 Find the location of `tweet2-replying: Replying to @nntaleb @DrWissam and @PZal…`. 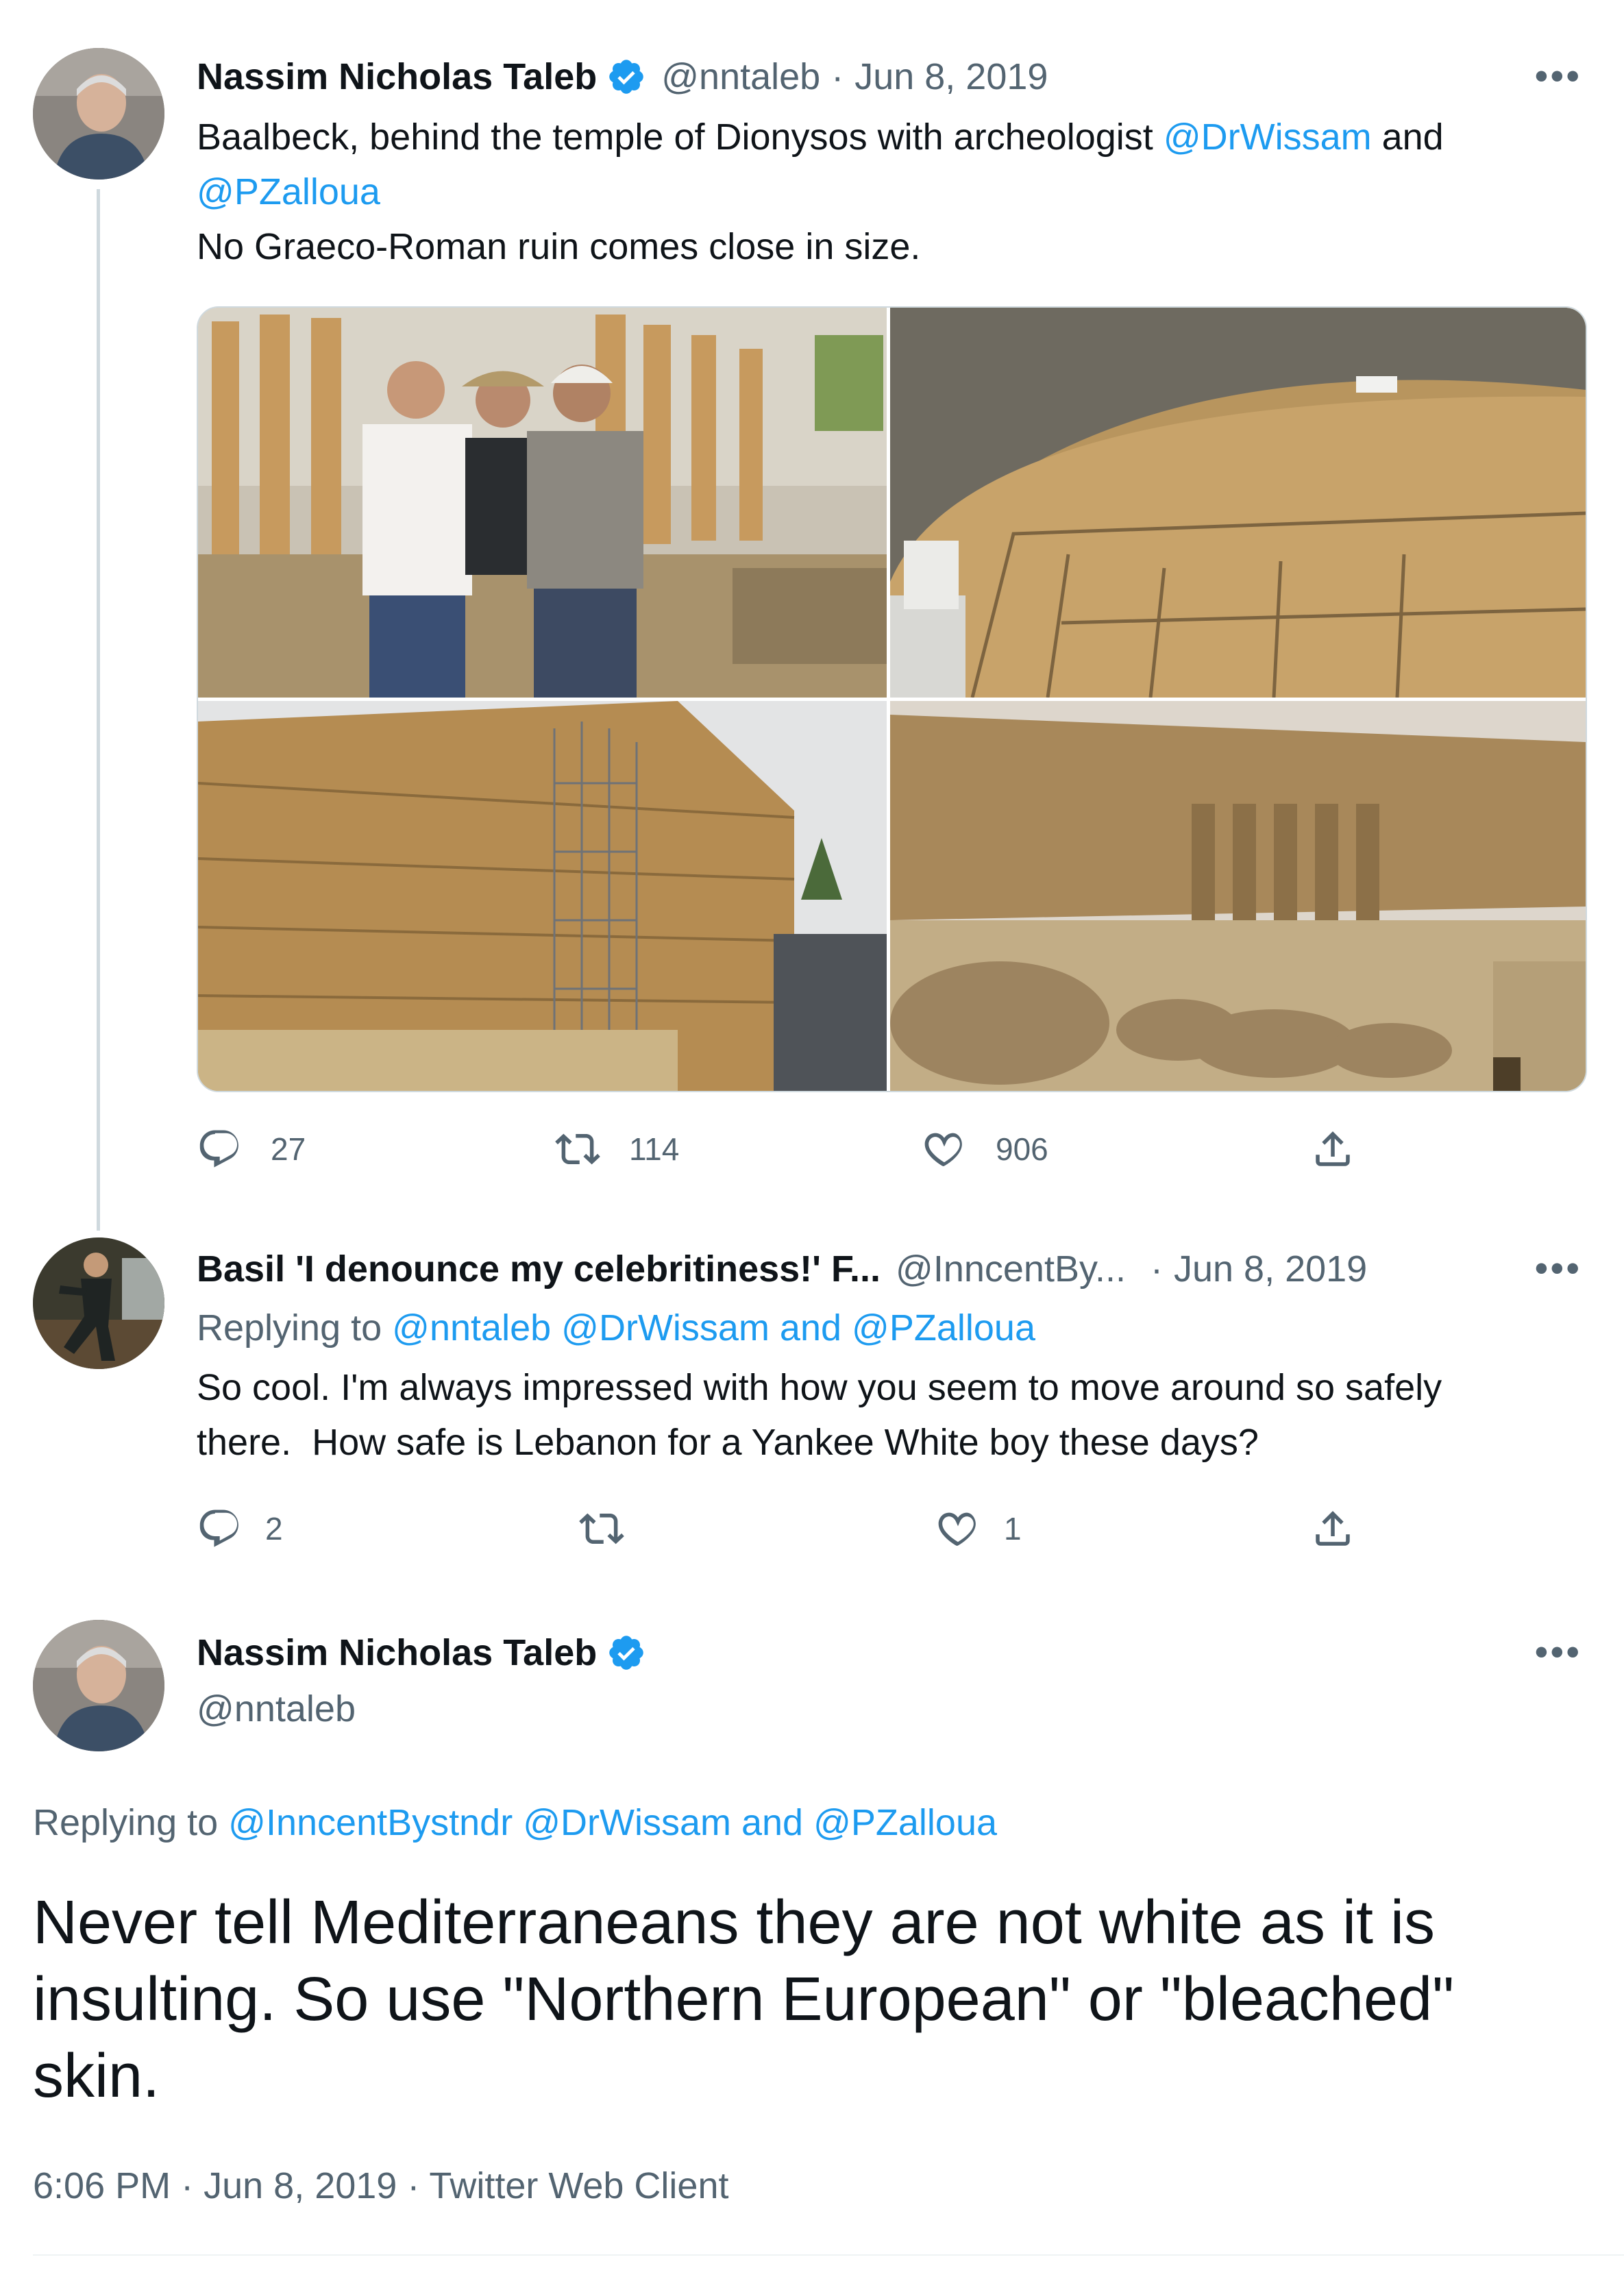

tweet2-replying: Replying to @nntaleb @DrWissam and @PZal… is located at coordinates (616, 1328).